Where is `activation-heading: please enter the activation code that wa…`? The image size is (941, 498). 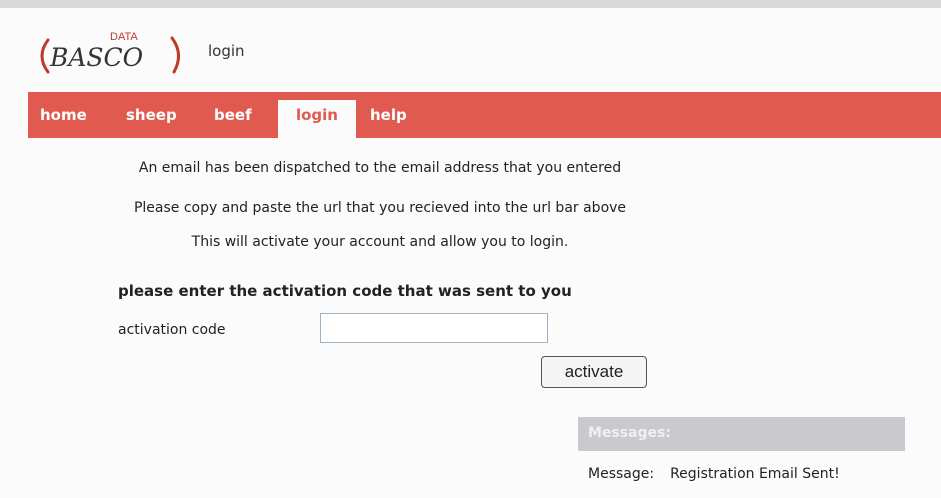
activation-heading: please enter the activation code that wa… is located at coordinates (345, 291).